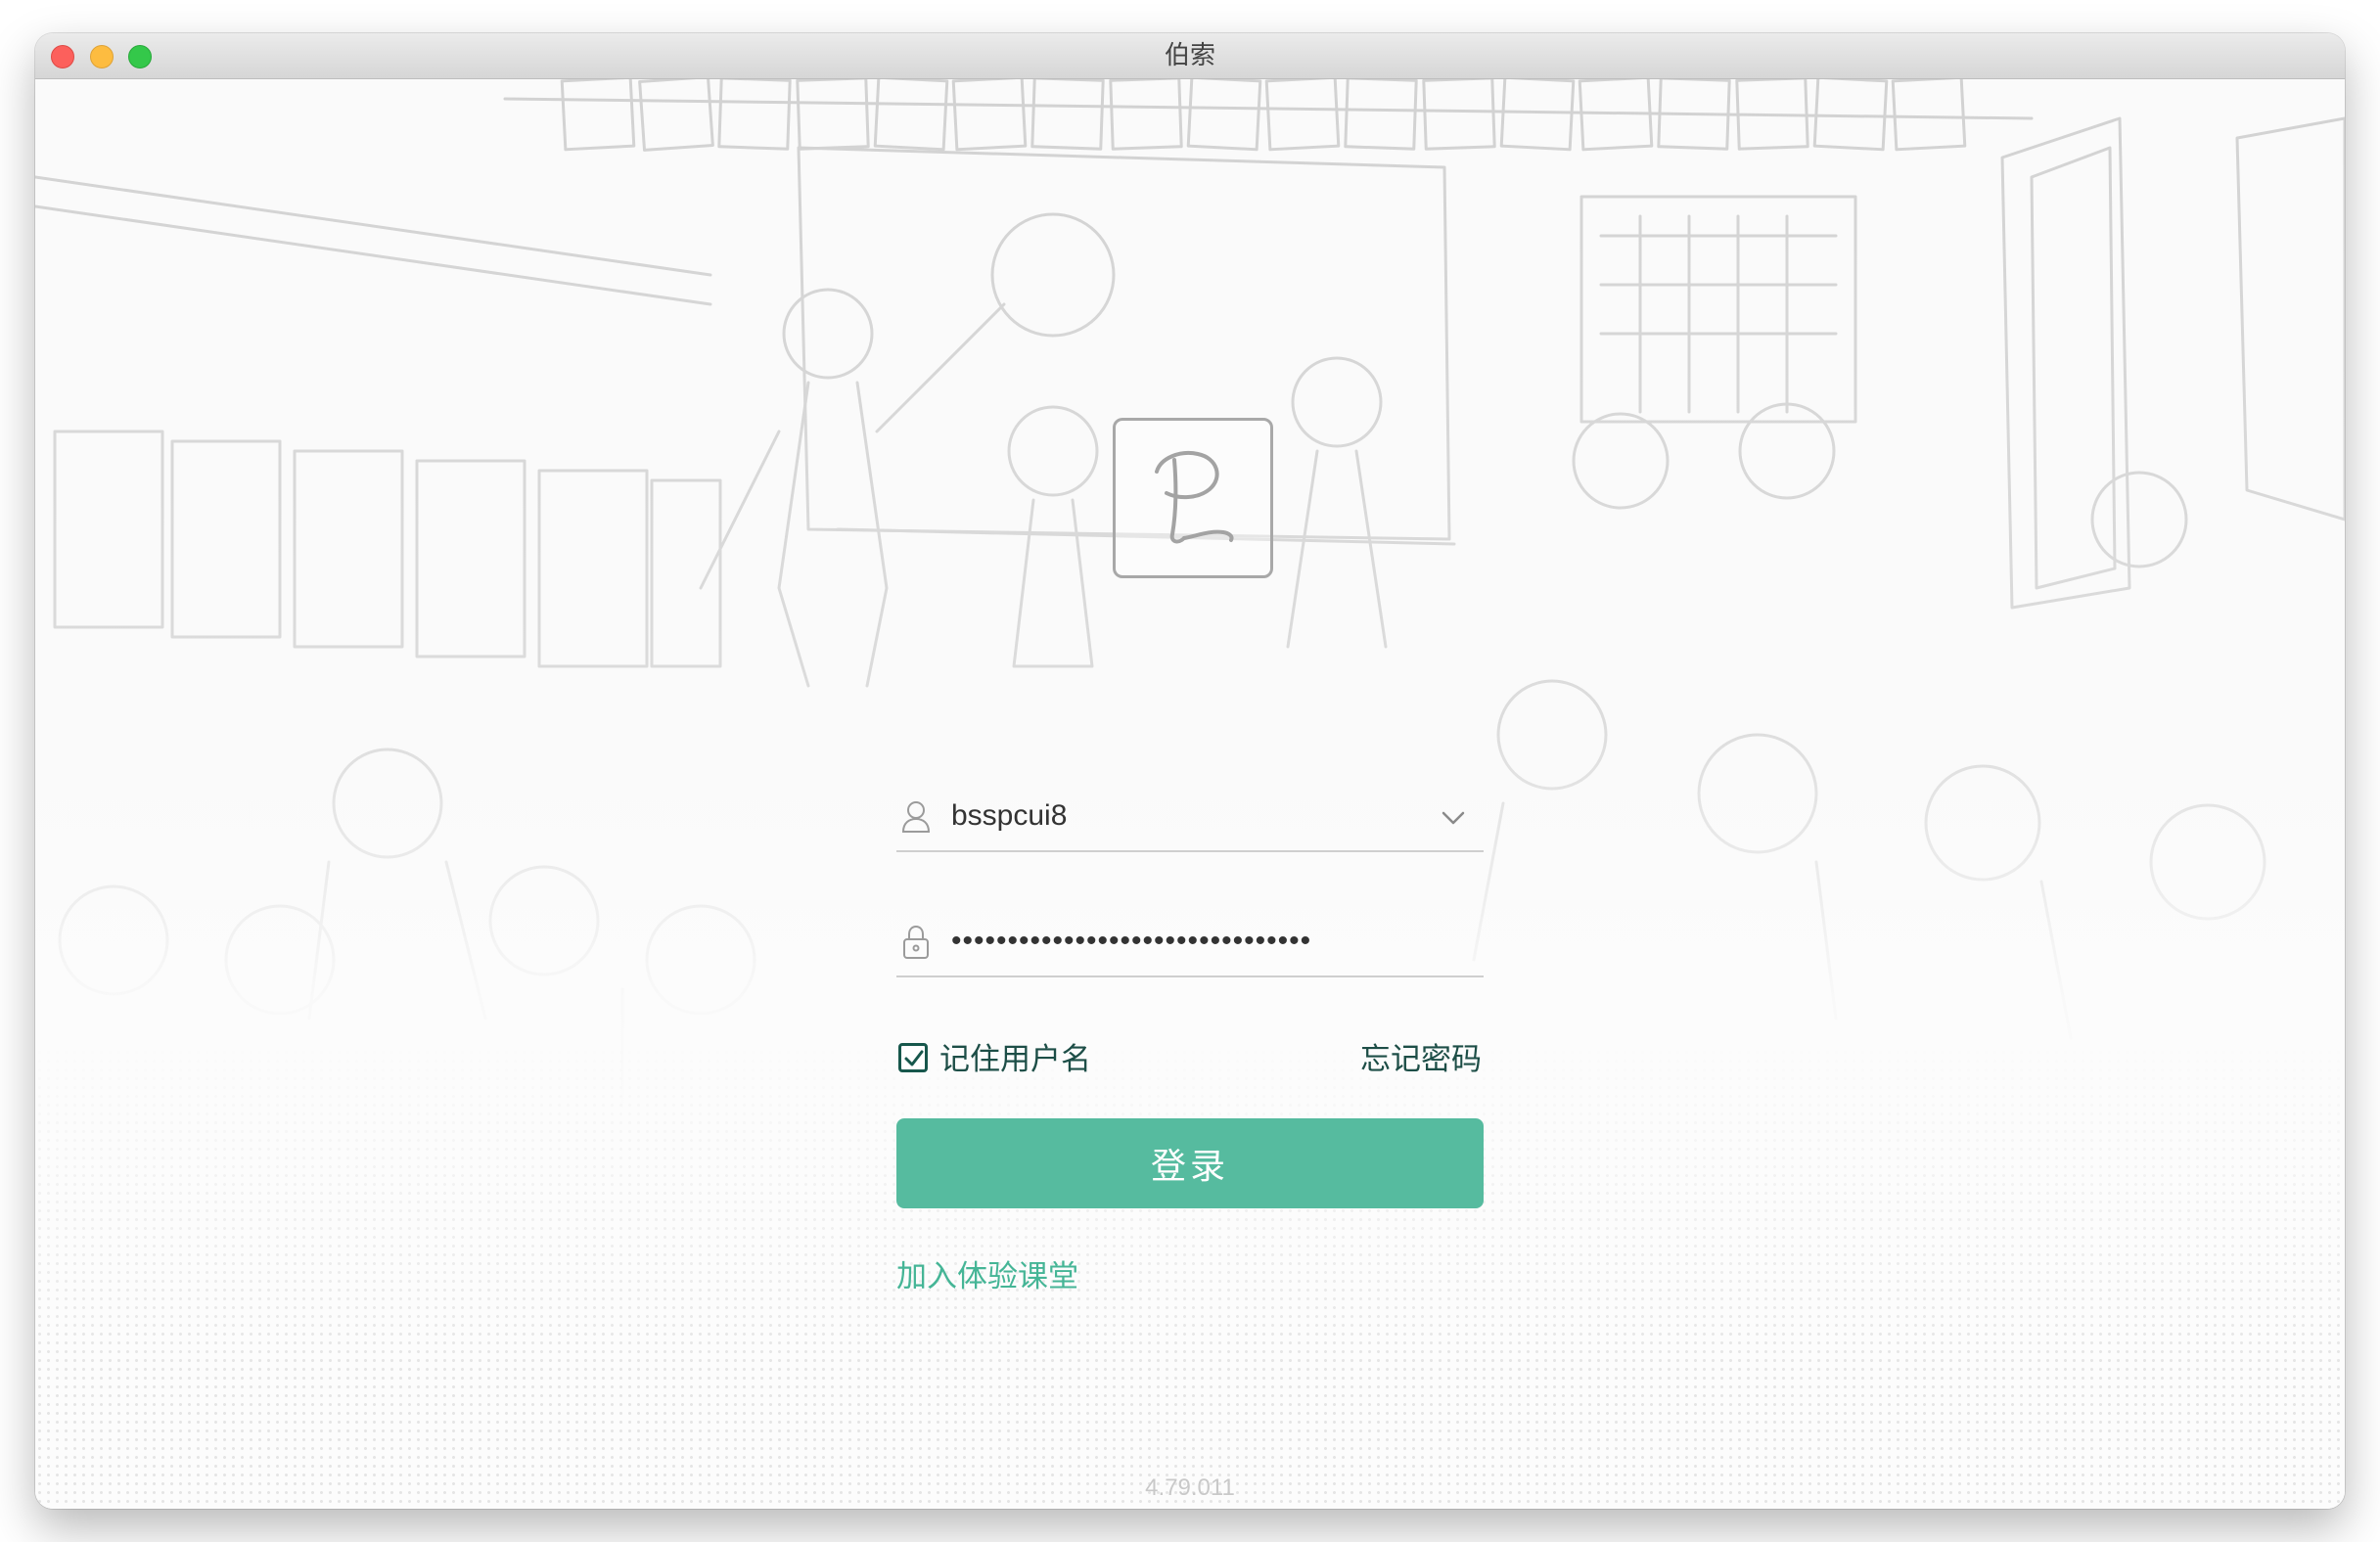  What do you see at coordinates (1190, 1163) in the screenshot?
I see `login-button: 登录` at bounding box center [1190, 1163].